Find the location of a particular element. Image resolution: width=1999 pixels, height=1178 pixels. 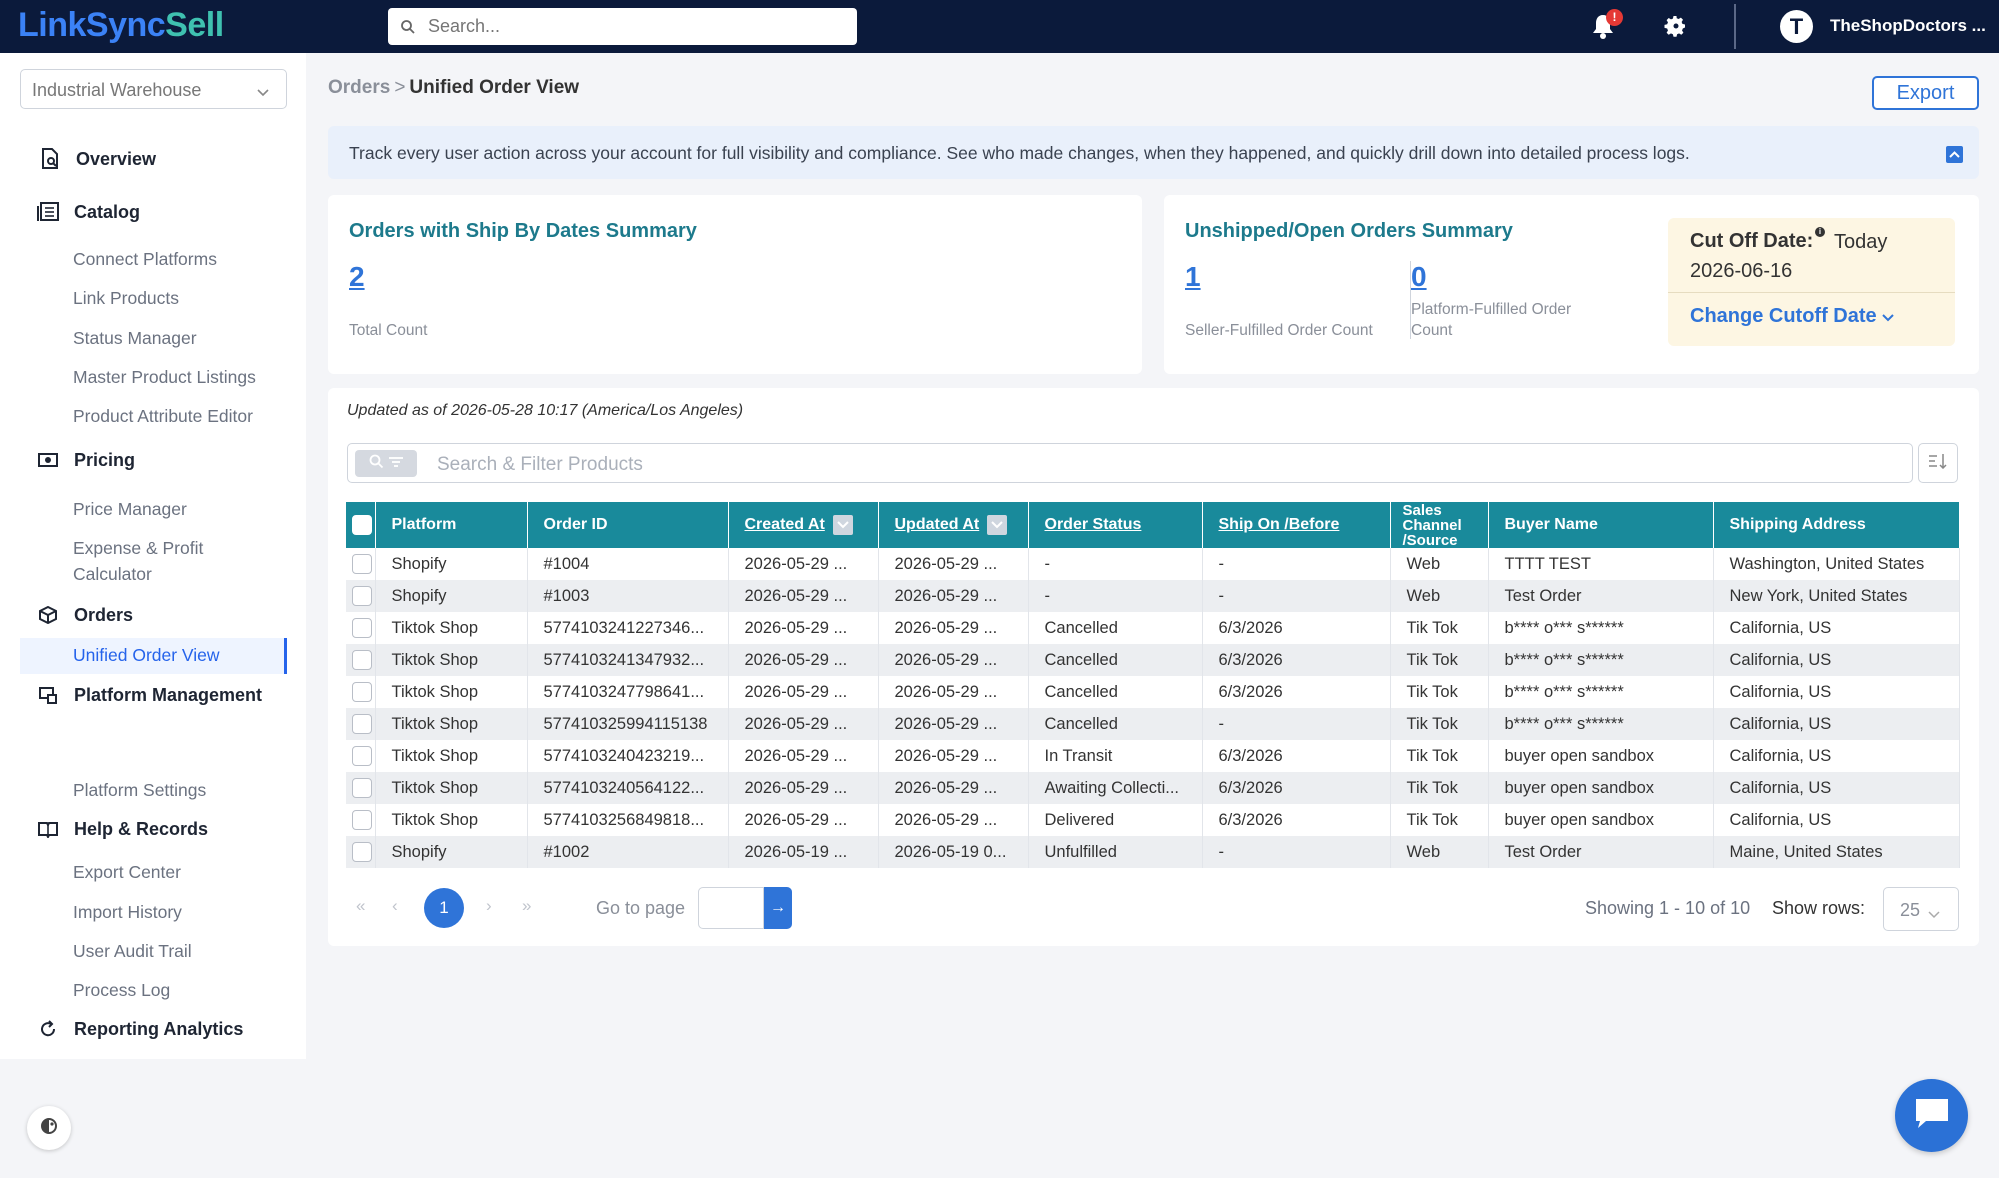

sales-channel-cell: Tik Tok is located at coordinates (1439, 724).